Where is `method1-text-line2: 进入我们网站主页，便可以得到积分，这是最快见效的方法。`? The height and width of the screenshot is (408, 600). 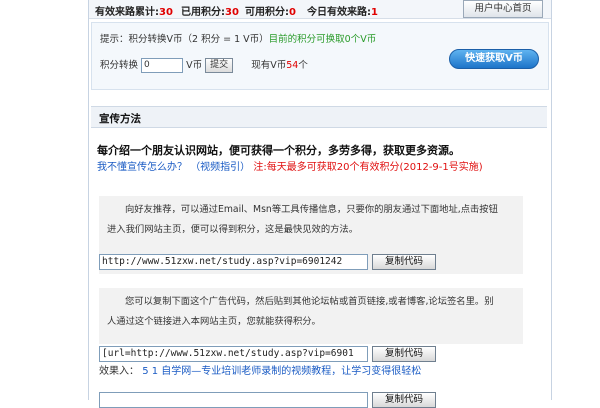
method1-text-line2: 进入我们网站主页，便可以得到积分，这是最快见效的方法。 is located at coordinates (233, 229).